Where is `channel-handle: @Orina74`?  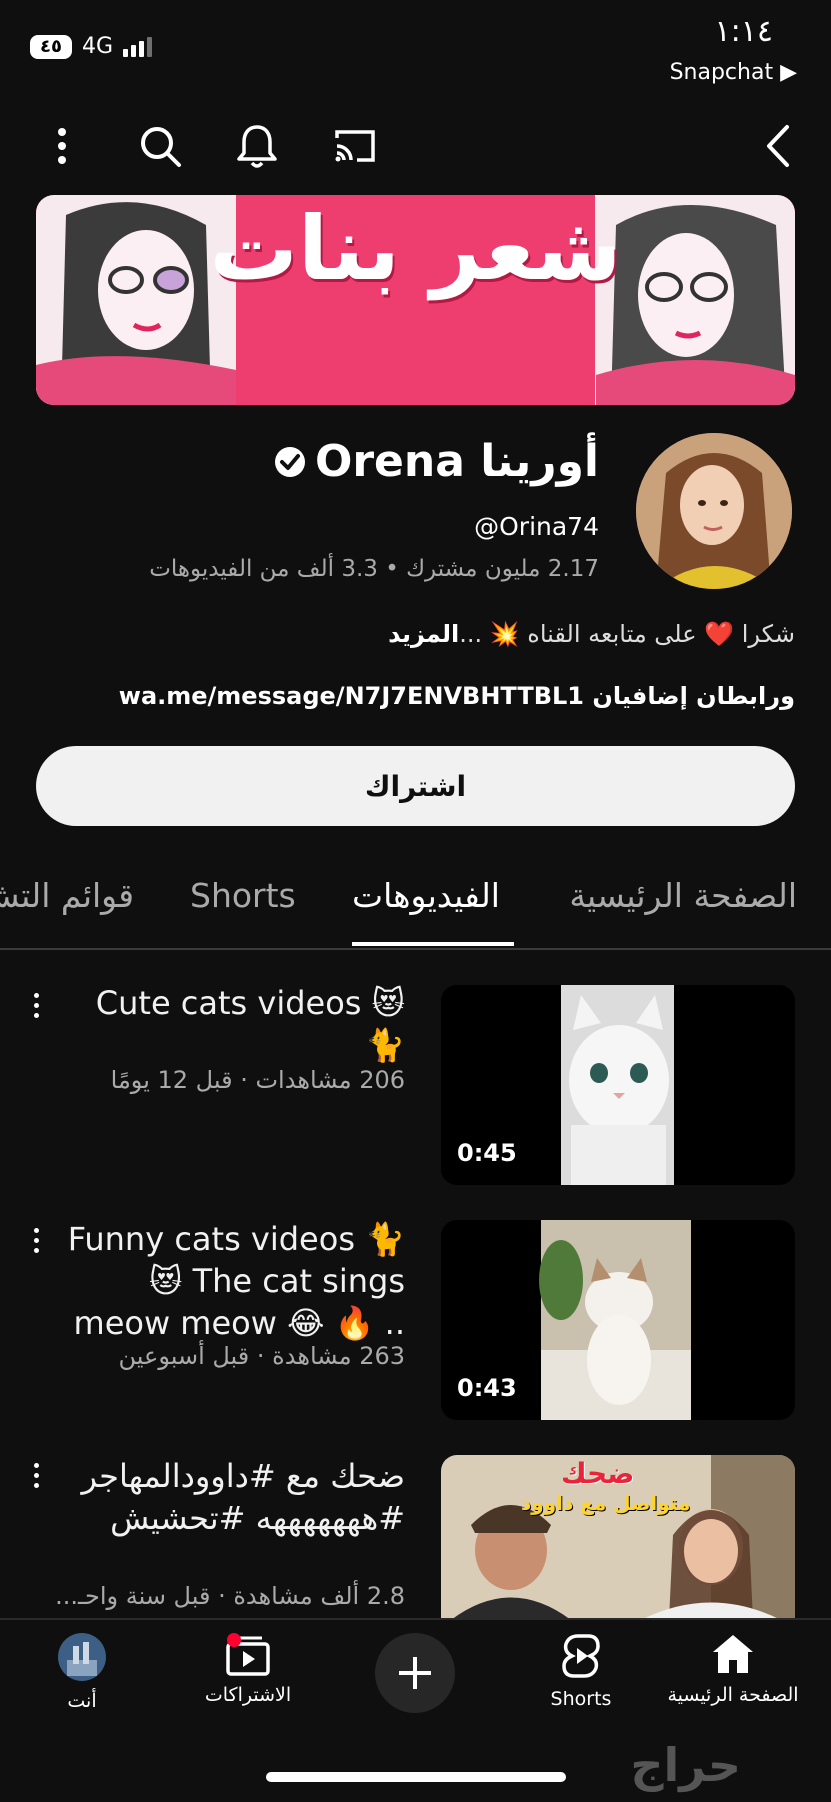 channel-handle: @Orina74 is located at coordinates (536, 526).